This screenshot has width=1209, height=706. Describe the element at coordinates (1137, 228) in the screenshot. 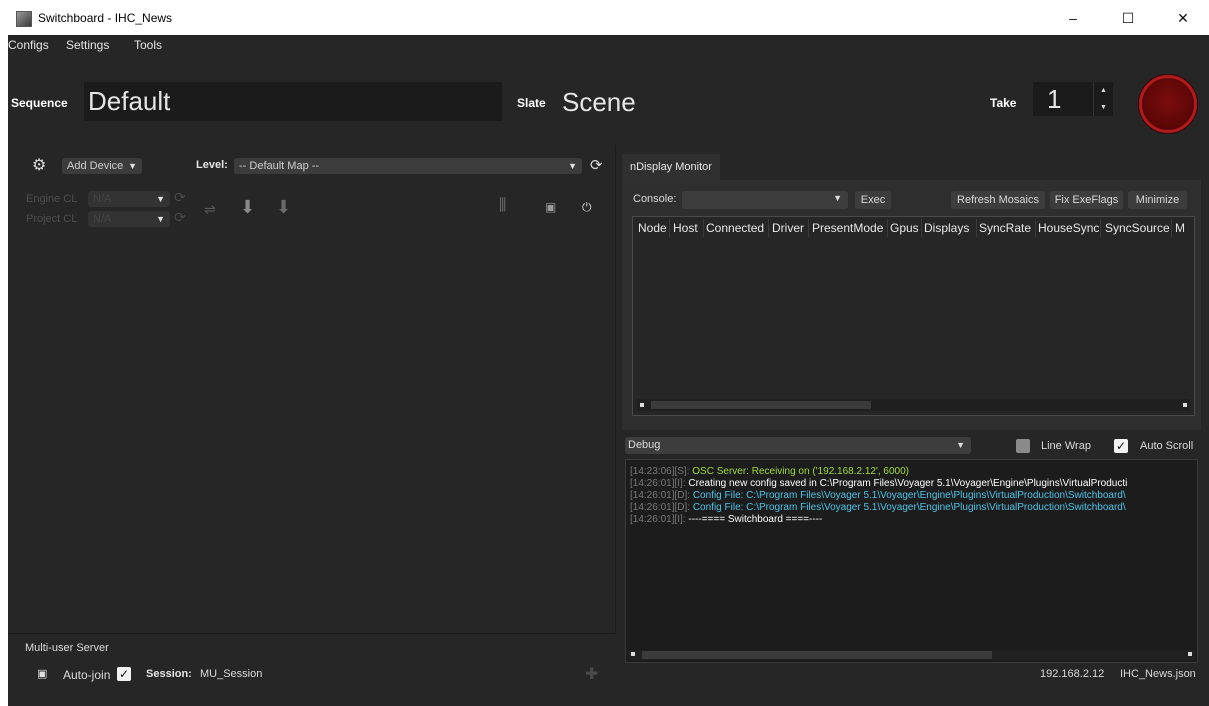

I see `column-header: SyncSource` at that location.